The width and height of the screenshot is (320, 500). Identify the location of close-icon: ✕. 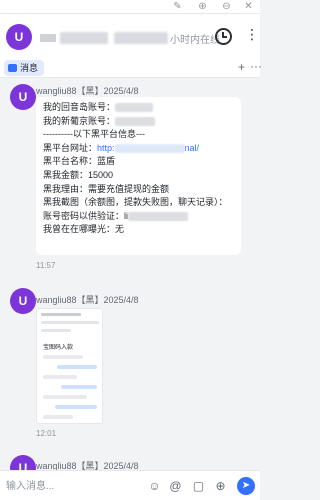
(248, 6).